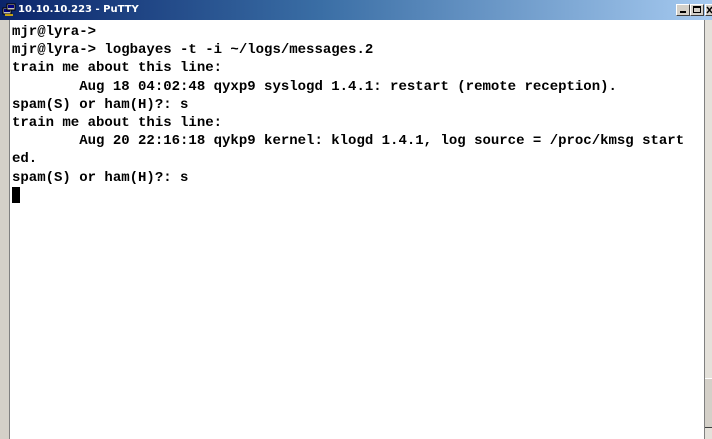  I want to click on terminal-cursor-line, so click(348, 195).